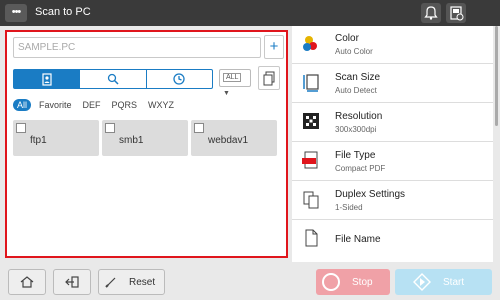  I want to click on program-icon, so click(269, 78).